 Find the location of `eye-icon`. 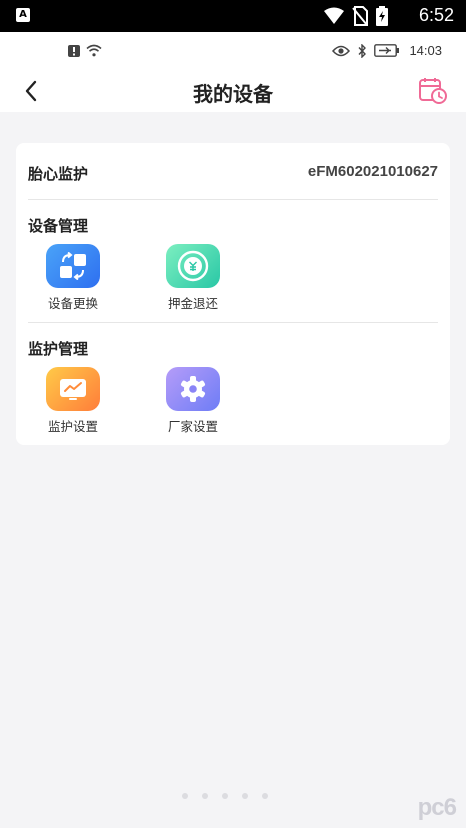

eye-icon is located at coordinates (341, 50).